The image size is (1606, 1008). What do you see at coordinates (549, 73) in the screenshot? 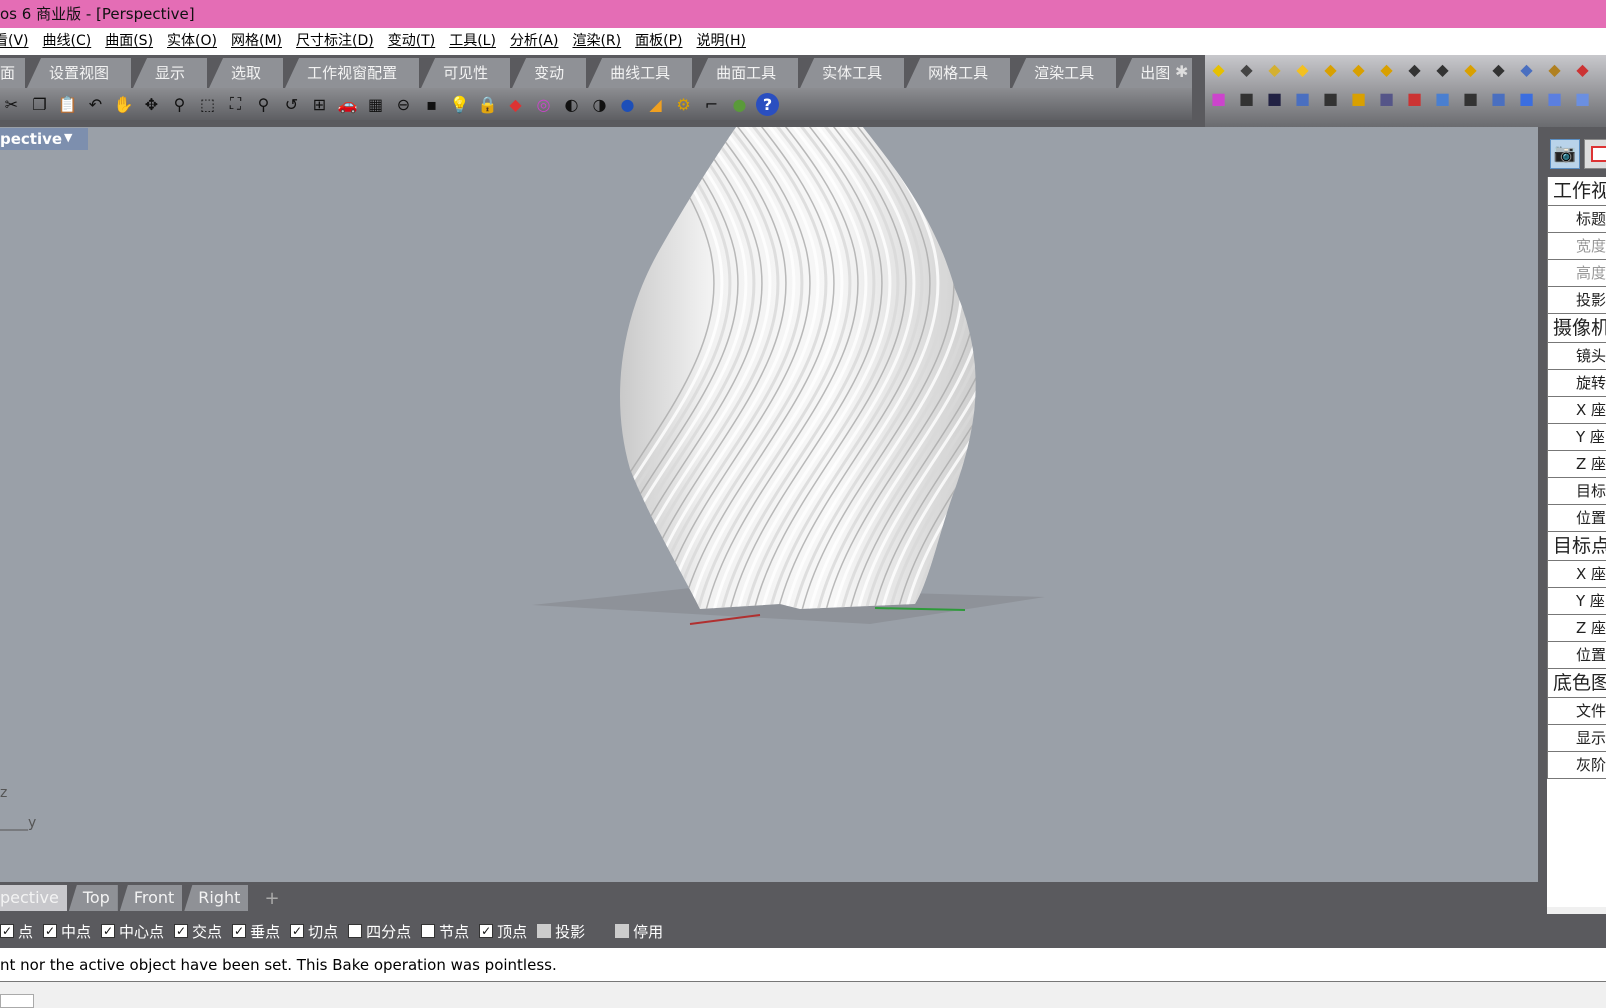
I see `toolbar-tab: 变动` at bounding box center [549, 73].